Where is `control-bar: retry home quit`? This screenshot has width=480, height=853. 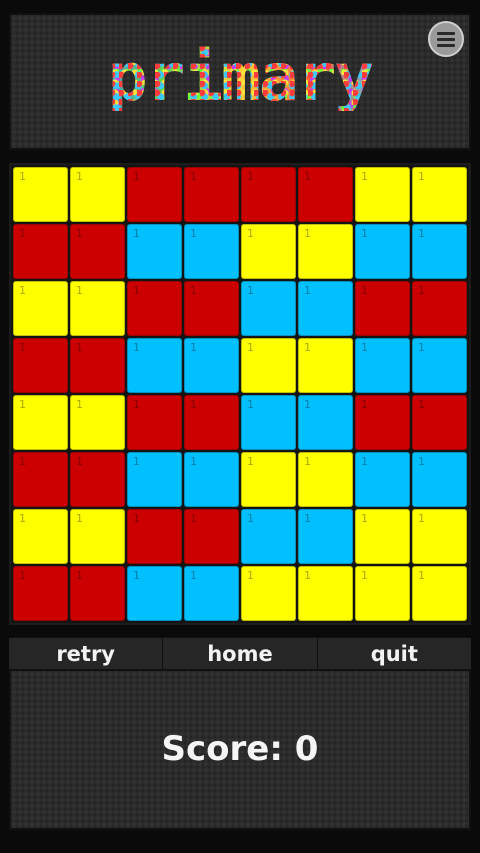
control-bar: retry home quit is located at coordinates (240, 653).